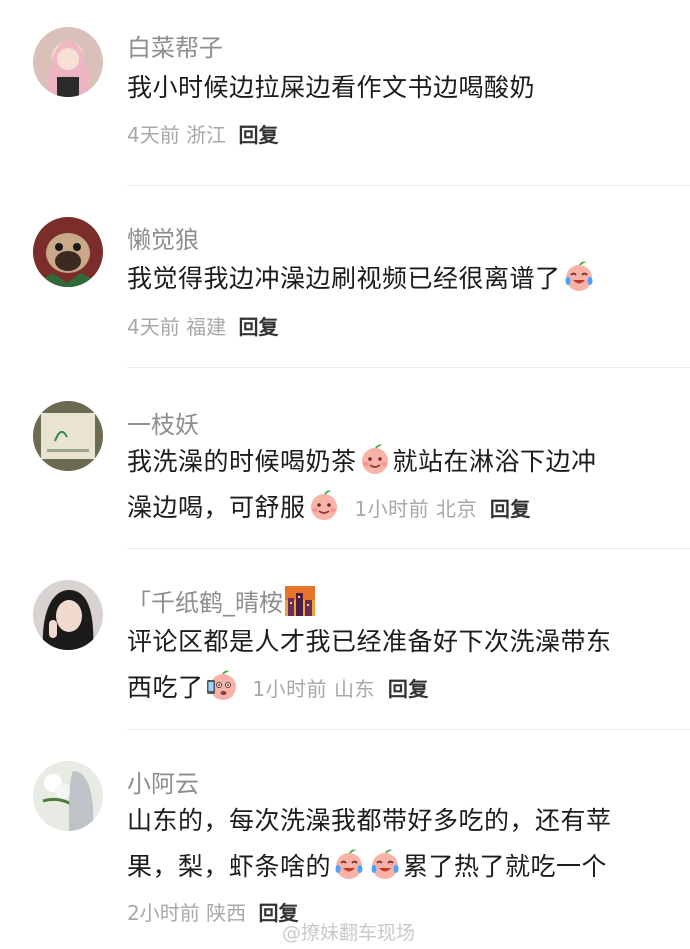 This screenshot has height=949, width=690. What do you see at coordinates (349, 933) in the screenshot?
I see `watermark: @撩妹翻车现场` at bounding box center [349, 933].